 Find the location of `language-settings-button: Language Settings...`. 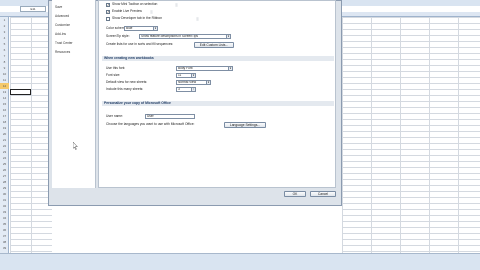

language-settings-button: Language Settings... is located at coordinates (245, 125).